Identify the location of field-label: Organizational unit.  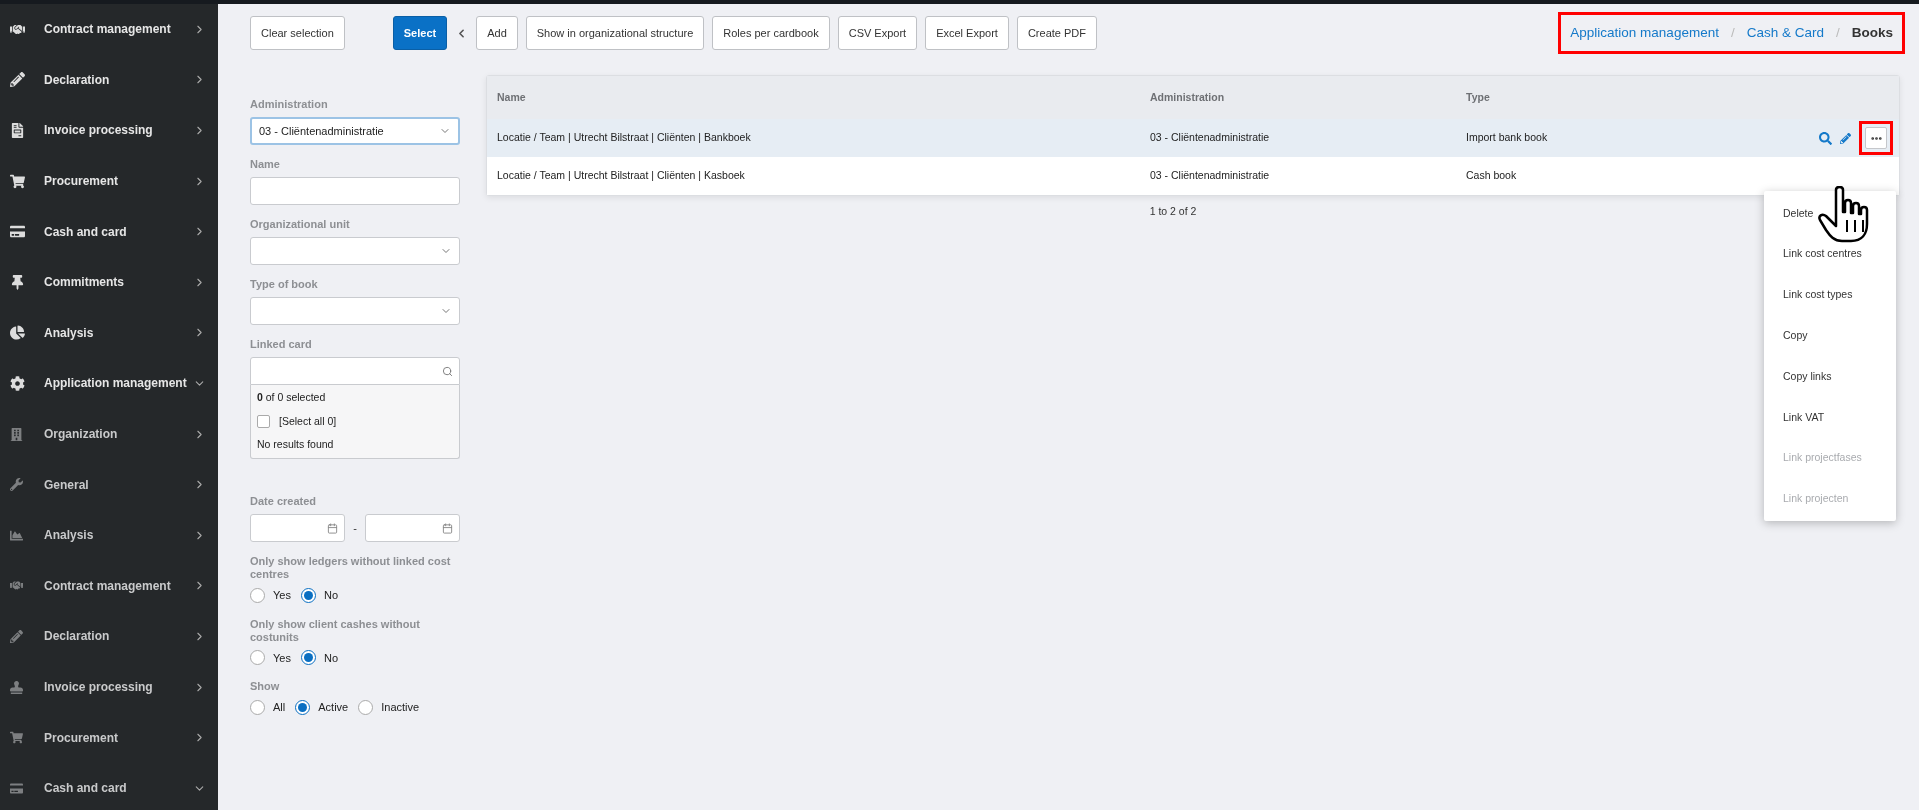
(300, 224).